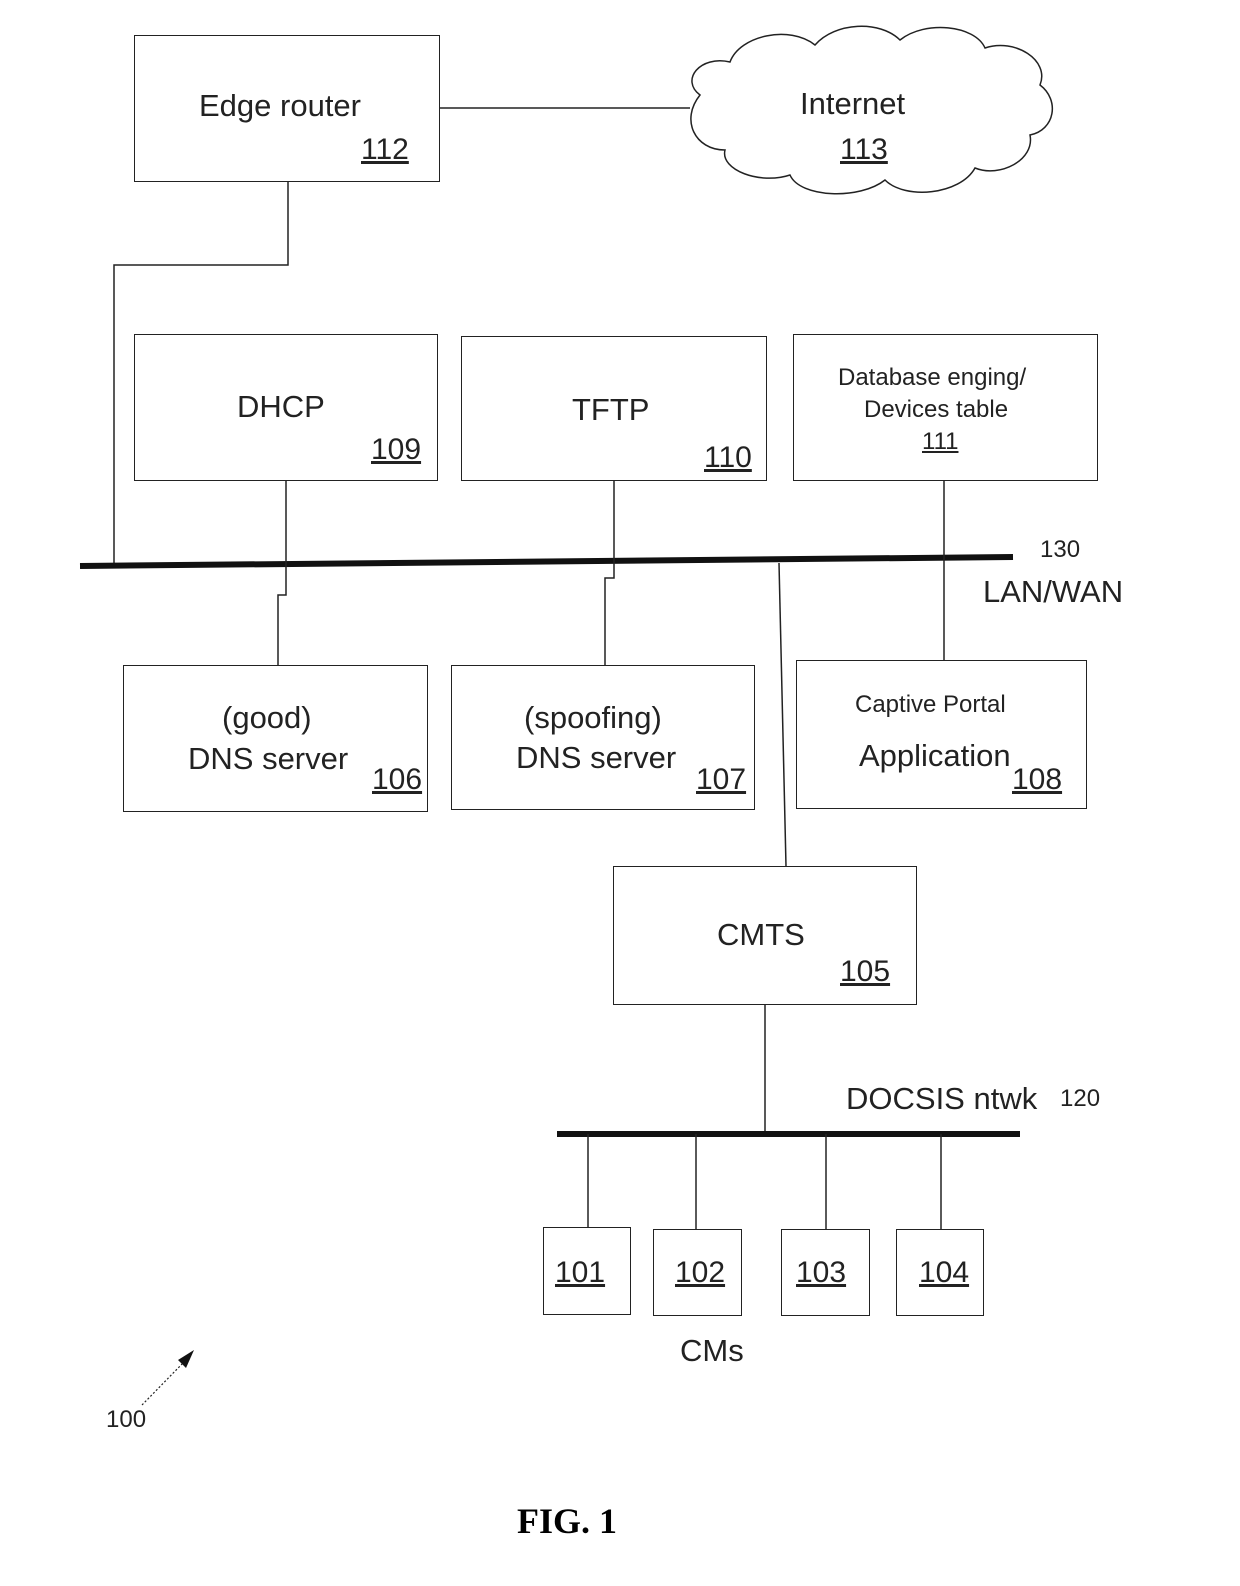  I want to click on edge-router-label: Edge router, so click(280, 105).